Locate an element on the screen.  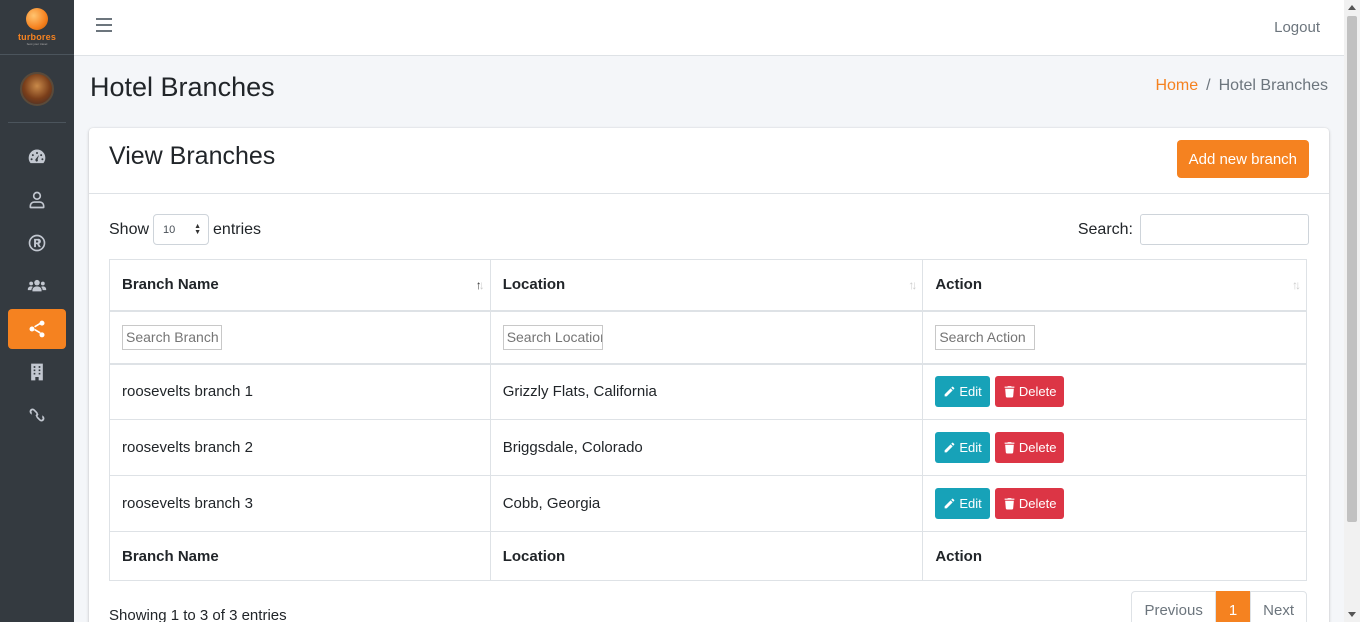
brand-logo: turbores best your travel is located at coordinates (37, 27).